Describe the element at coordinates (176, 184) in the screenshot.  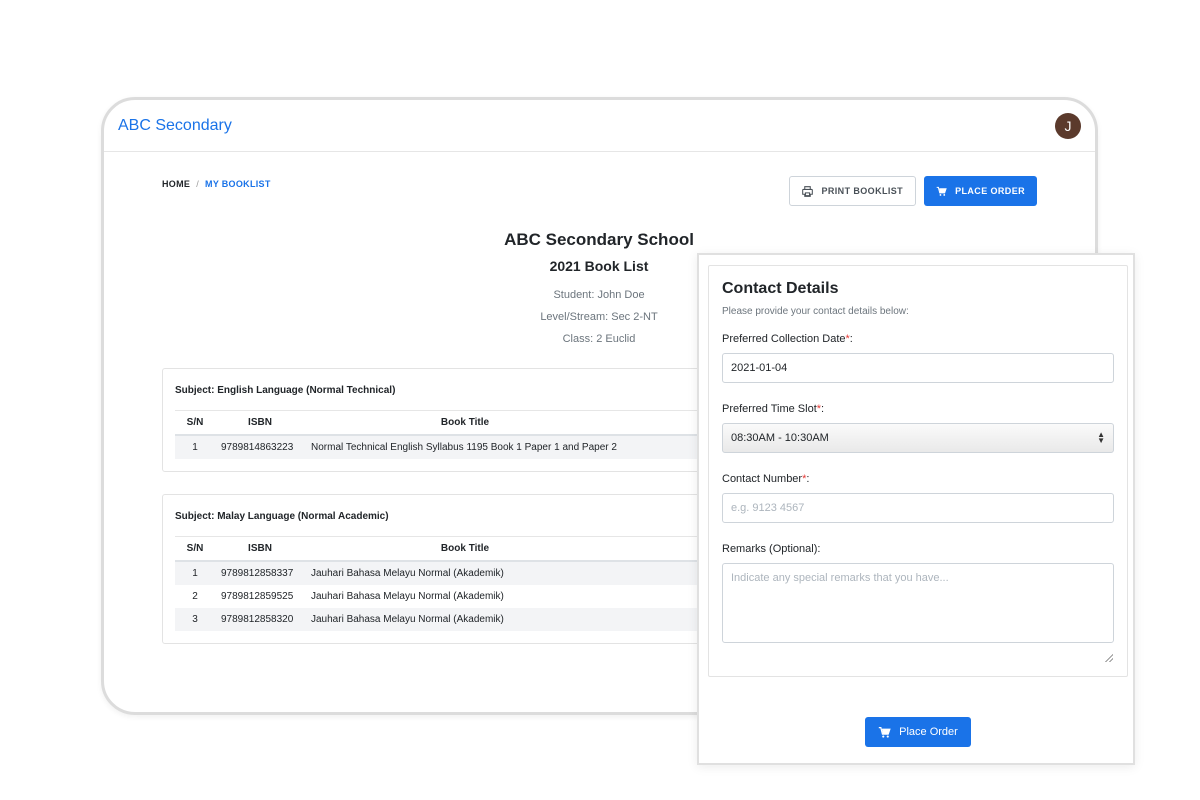
I see `breadcrumb-home: HOME` at that location.